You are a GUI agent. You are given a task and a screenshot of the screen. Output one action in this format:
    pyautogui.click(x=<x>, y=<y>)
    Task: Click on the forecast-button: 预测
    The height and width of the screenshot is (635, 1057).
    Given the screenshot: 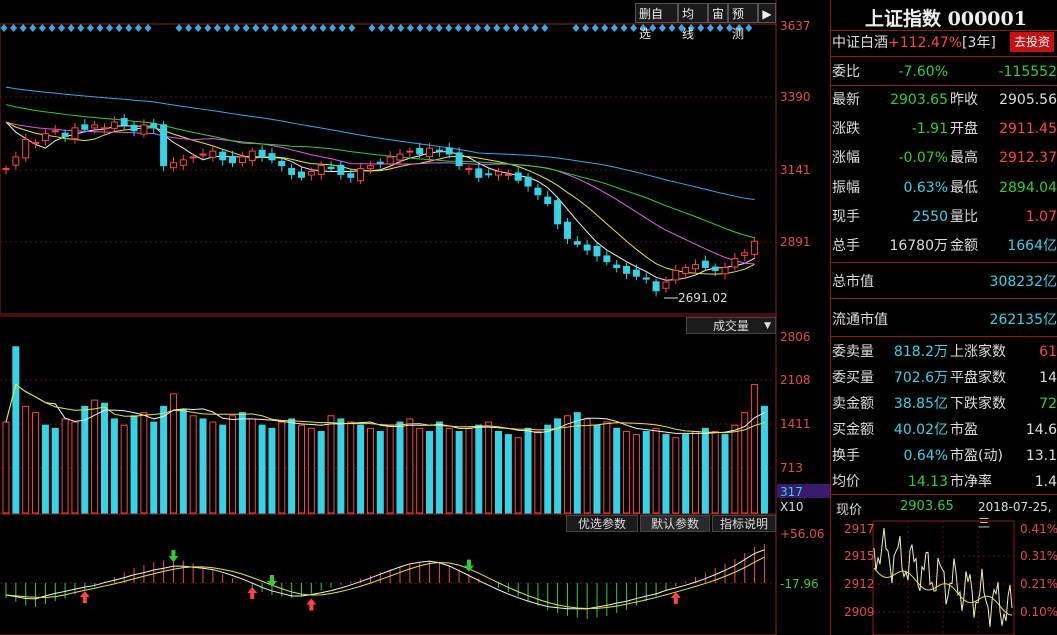 What is the action you would take?
    pyautogui.click(x=743, y=22)
    